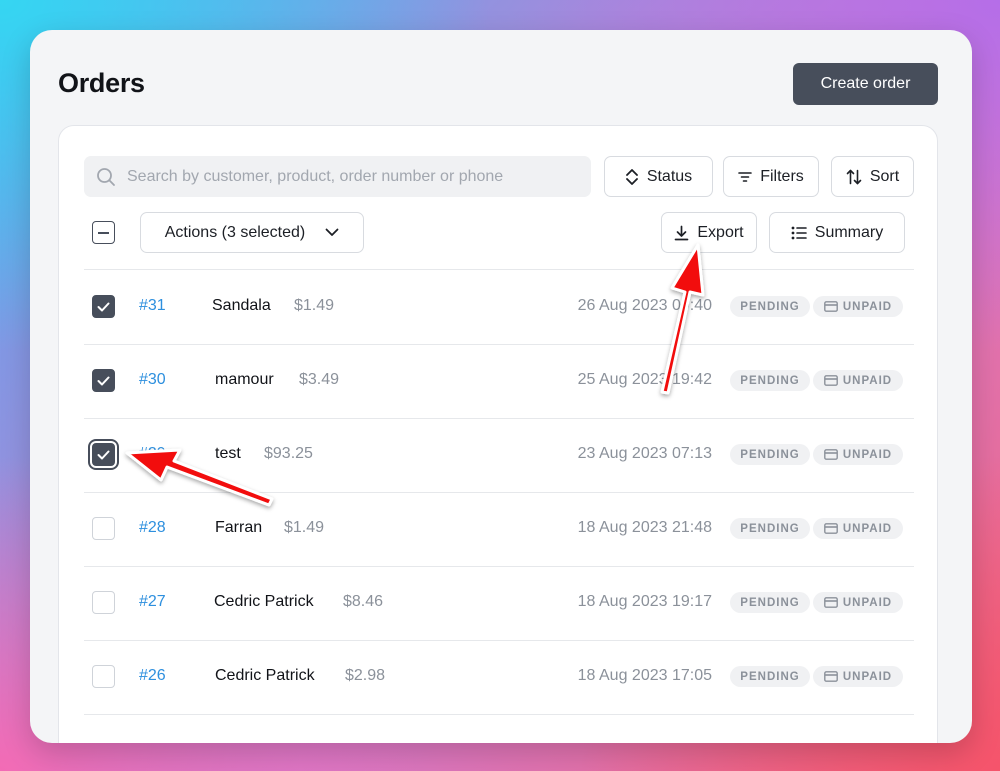  I want to click on order-date: 23 Aug 2023 07:13, so click(644, 453).